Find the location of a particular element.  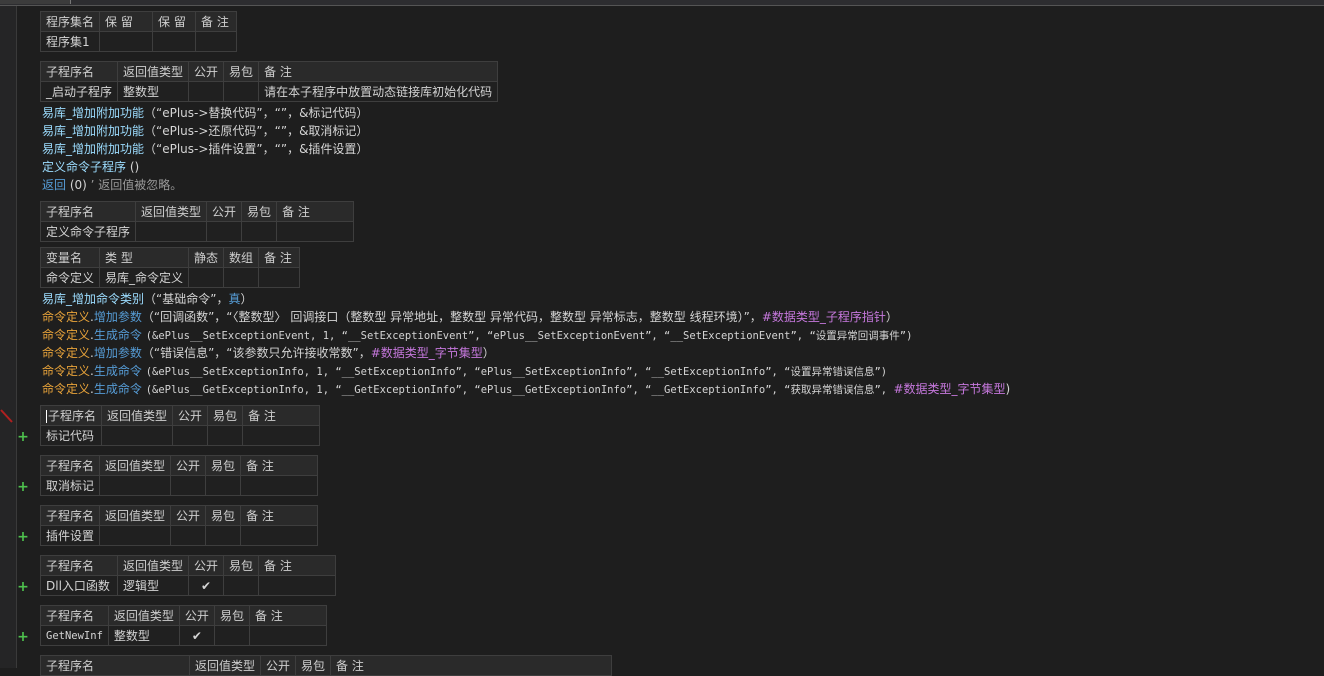

col-reserved-1: 保 留 is located at coordinates (126, 21).